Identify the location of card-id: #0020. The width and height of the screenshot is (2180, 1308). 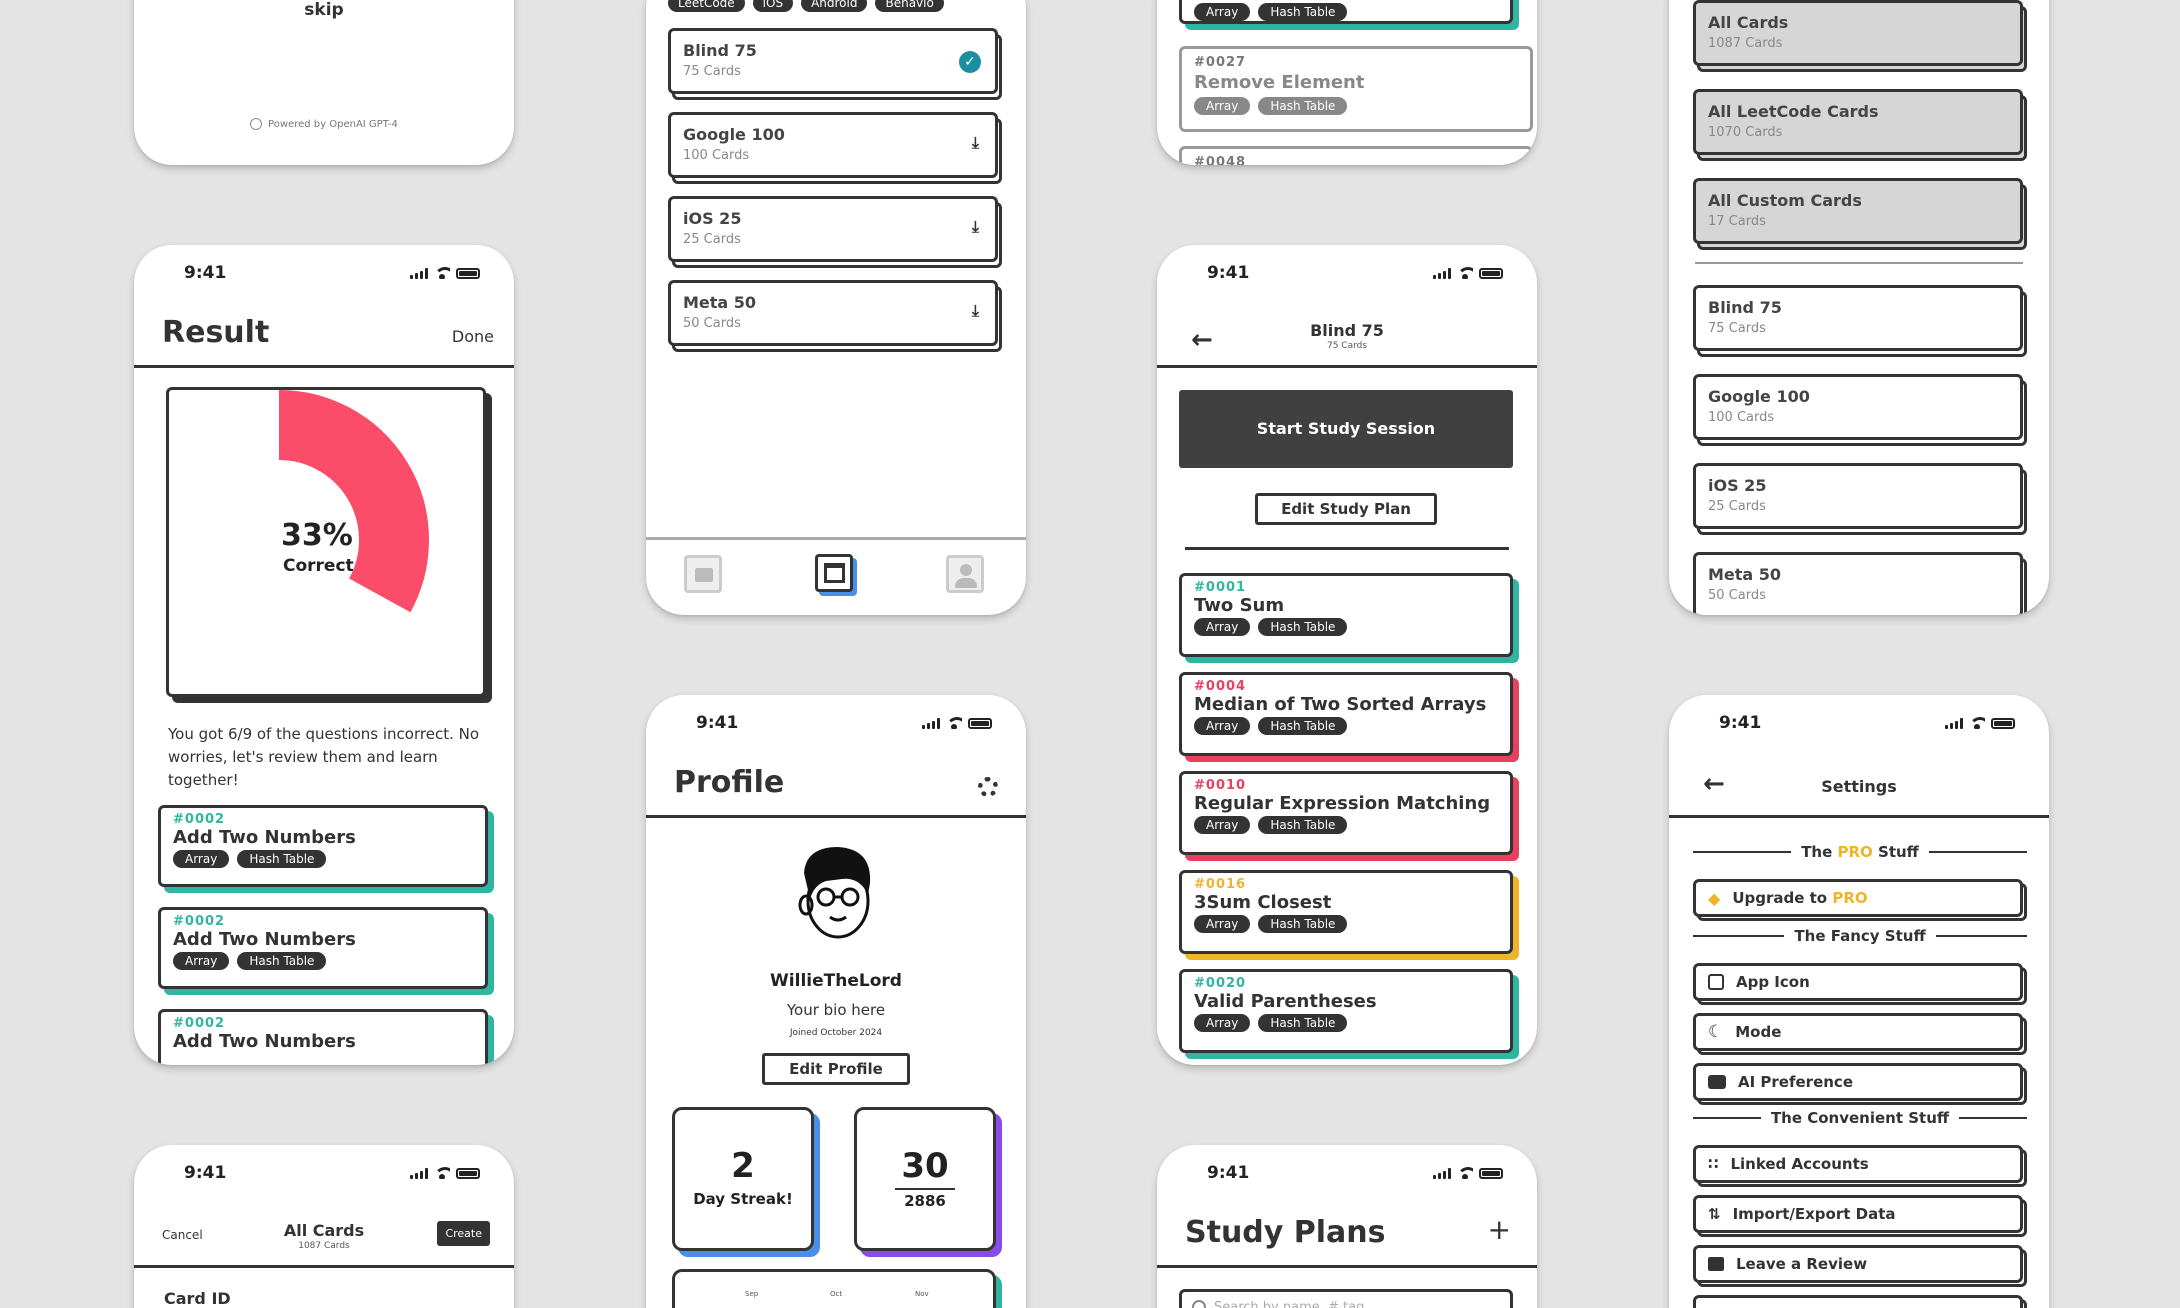
(1220, 983).